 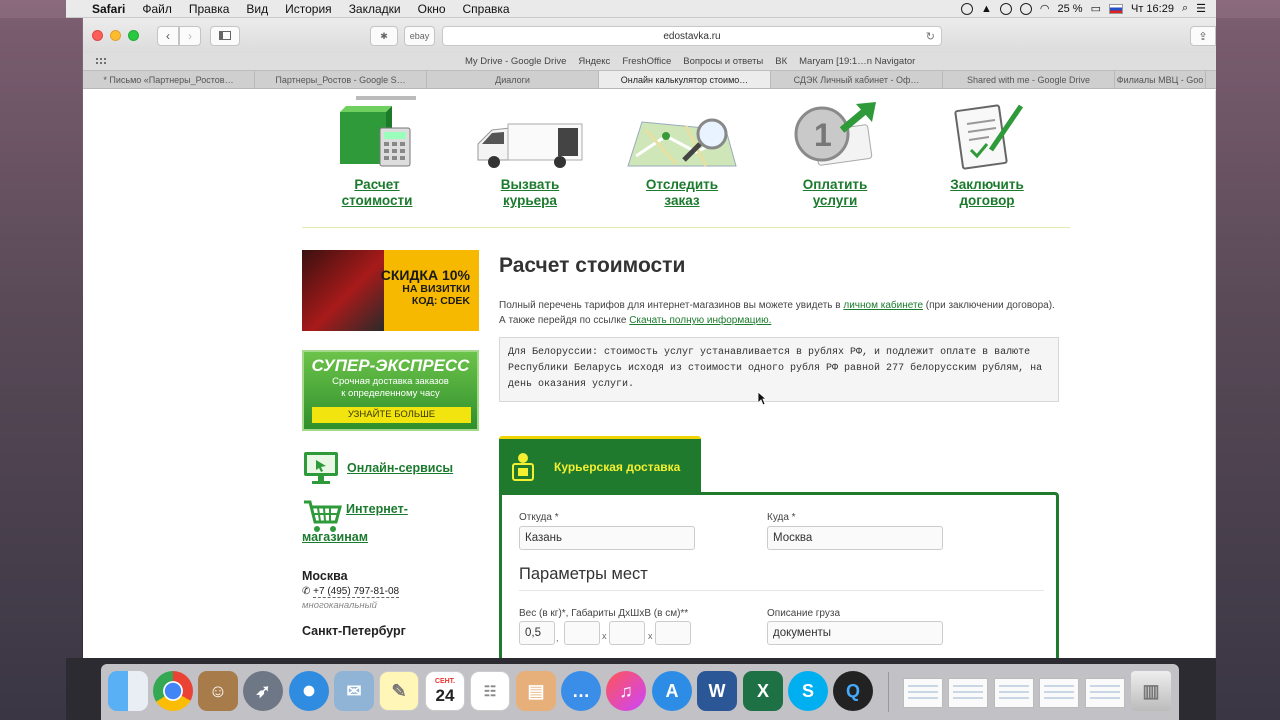 I want to click on favorite-link: Вопросы и ответы, so click(x=723, y=61).